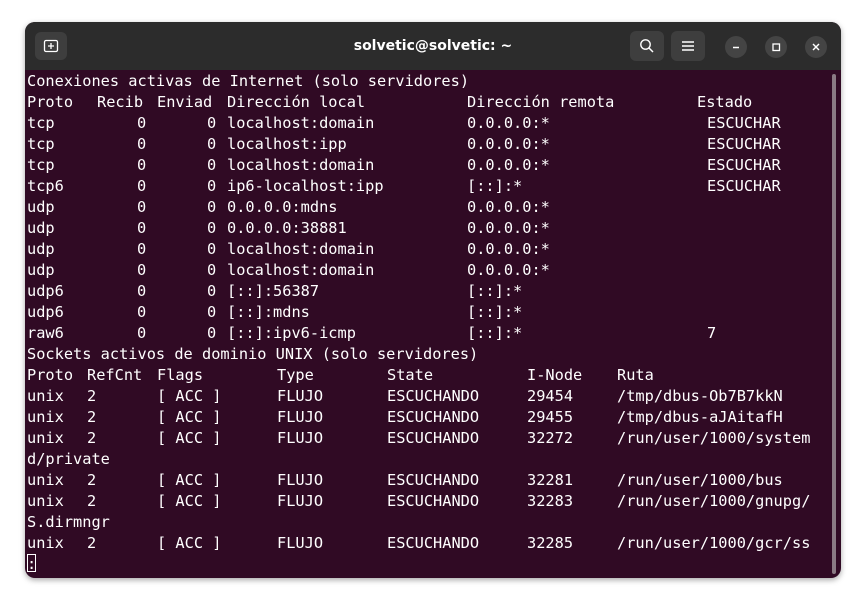 The width and height of the screenshot is (866, 605). Describe the element at coordinates (115, 375) in the screenshot. I see `col-refcnt: RefCnt` at that location.